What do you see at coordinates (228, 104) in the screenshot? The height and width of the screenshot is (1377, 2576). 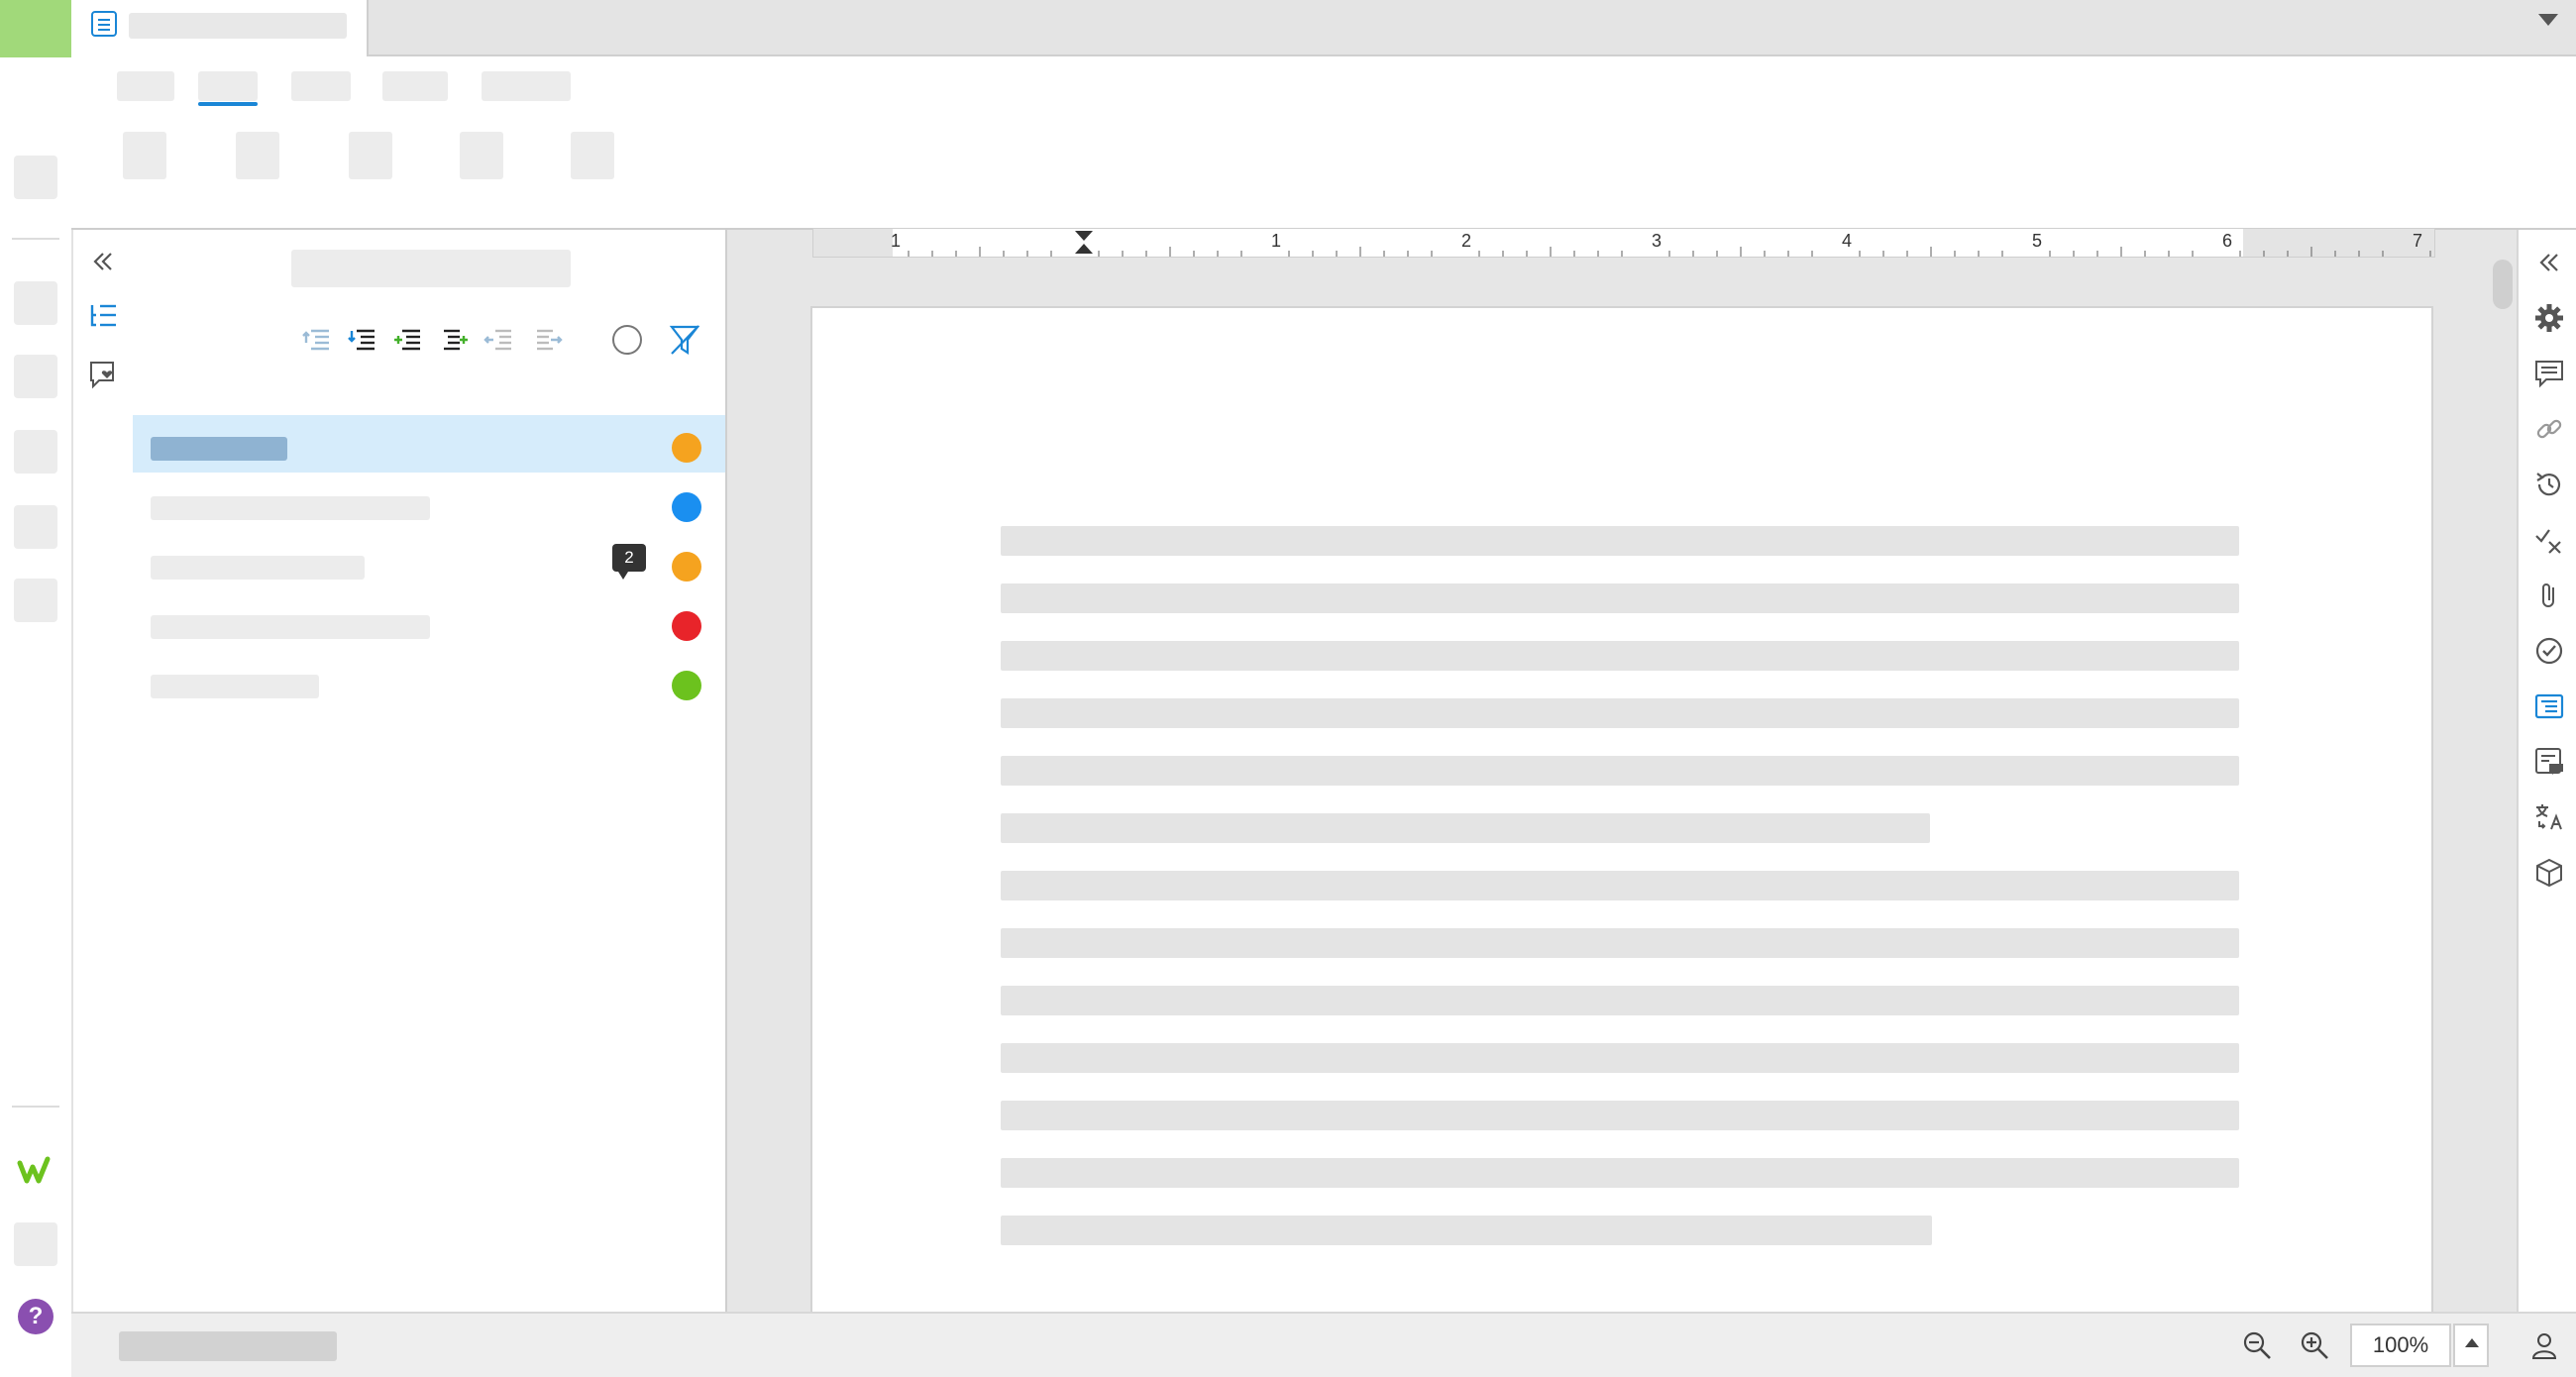 I see `active-tab-indicator` at bounding box center [228, 104].